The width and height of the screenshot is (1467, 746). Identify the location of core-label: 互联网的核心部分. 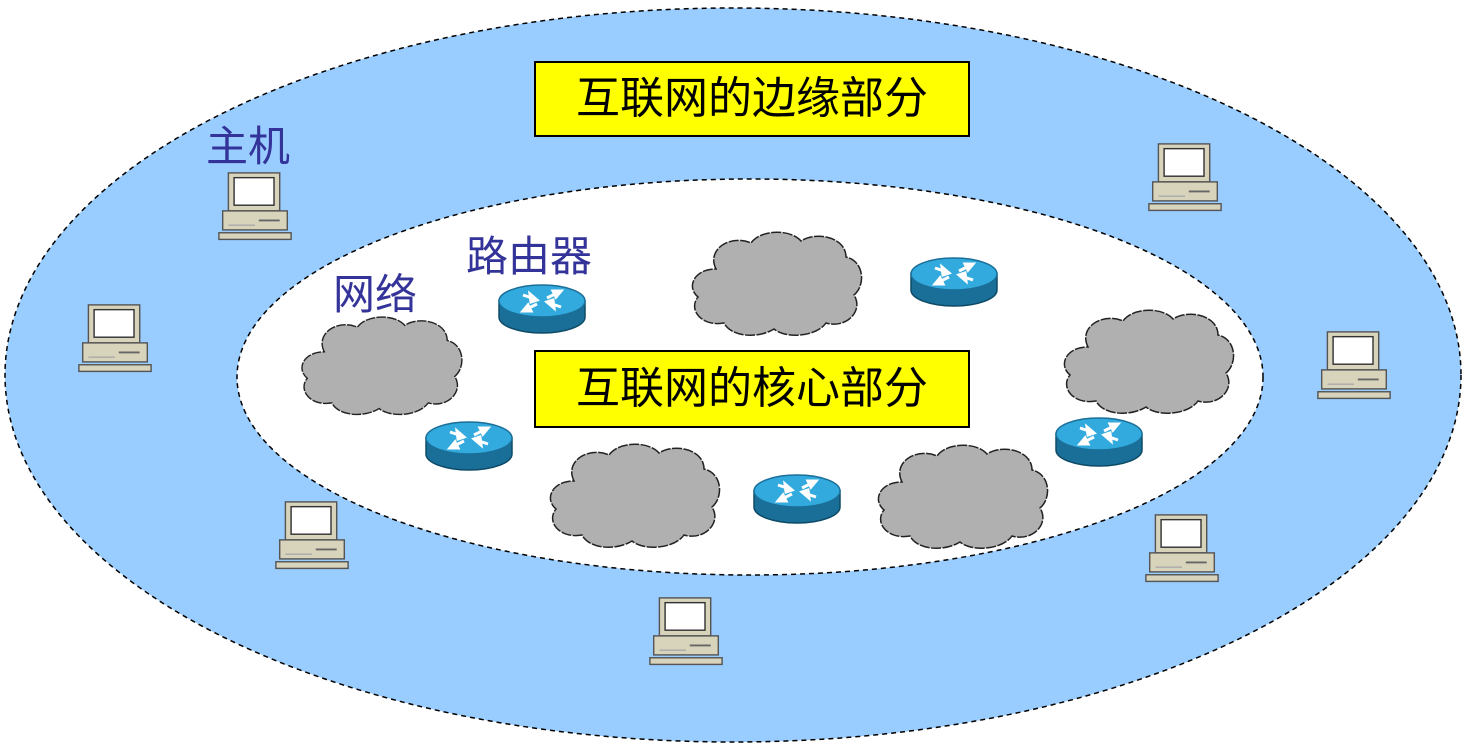
(752, 389).